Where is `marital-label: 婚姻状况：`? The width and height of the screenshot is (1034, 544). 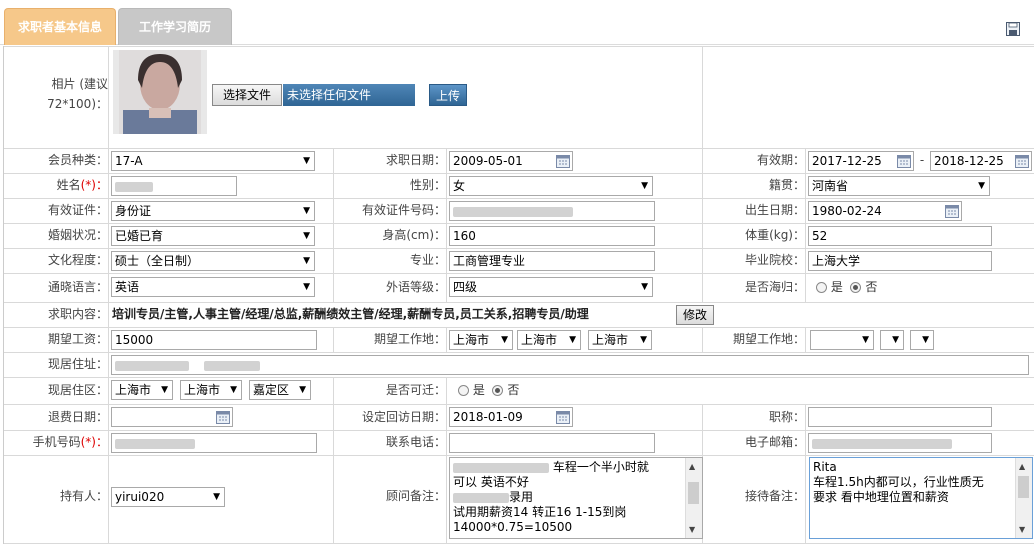
marital-label: 婚姻状况： is located at coordinates (77, 235).